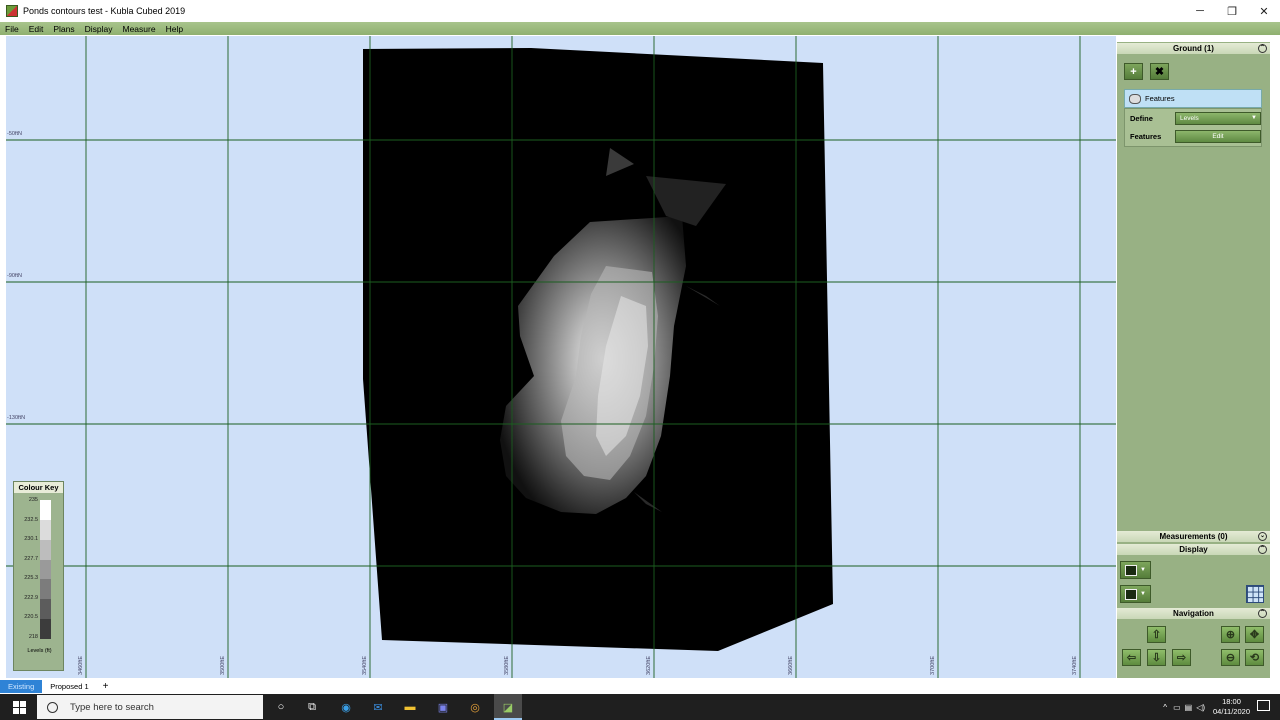  Describe the element at coordinates (33, 500) in the screenshot. I see `colour-key-level: 235` at that location.